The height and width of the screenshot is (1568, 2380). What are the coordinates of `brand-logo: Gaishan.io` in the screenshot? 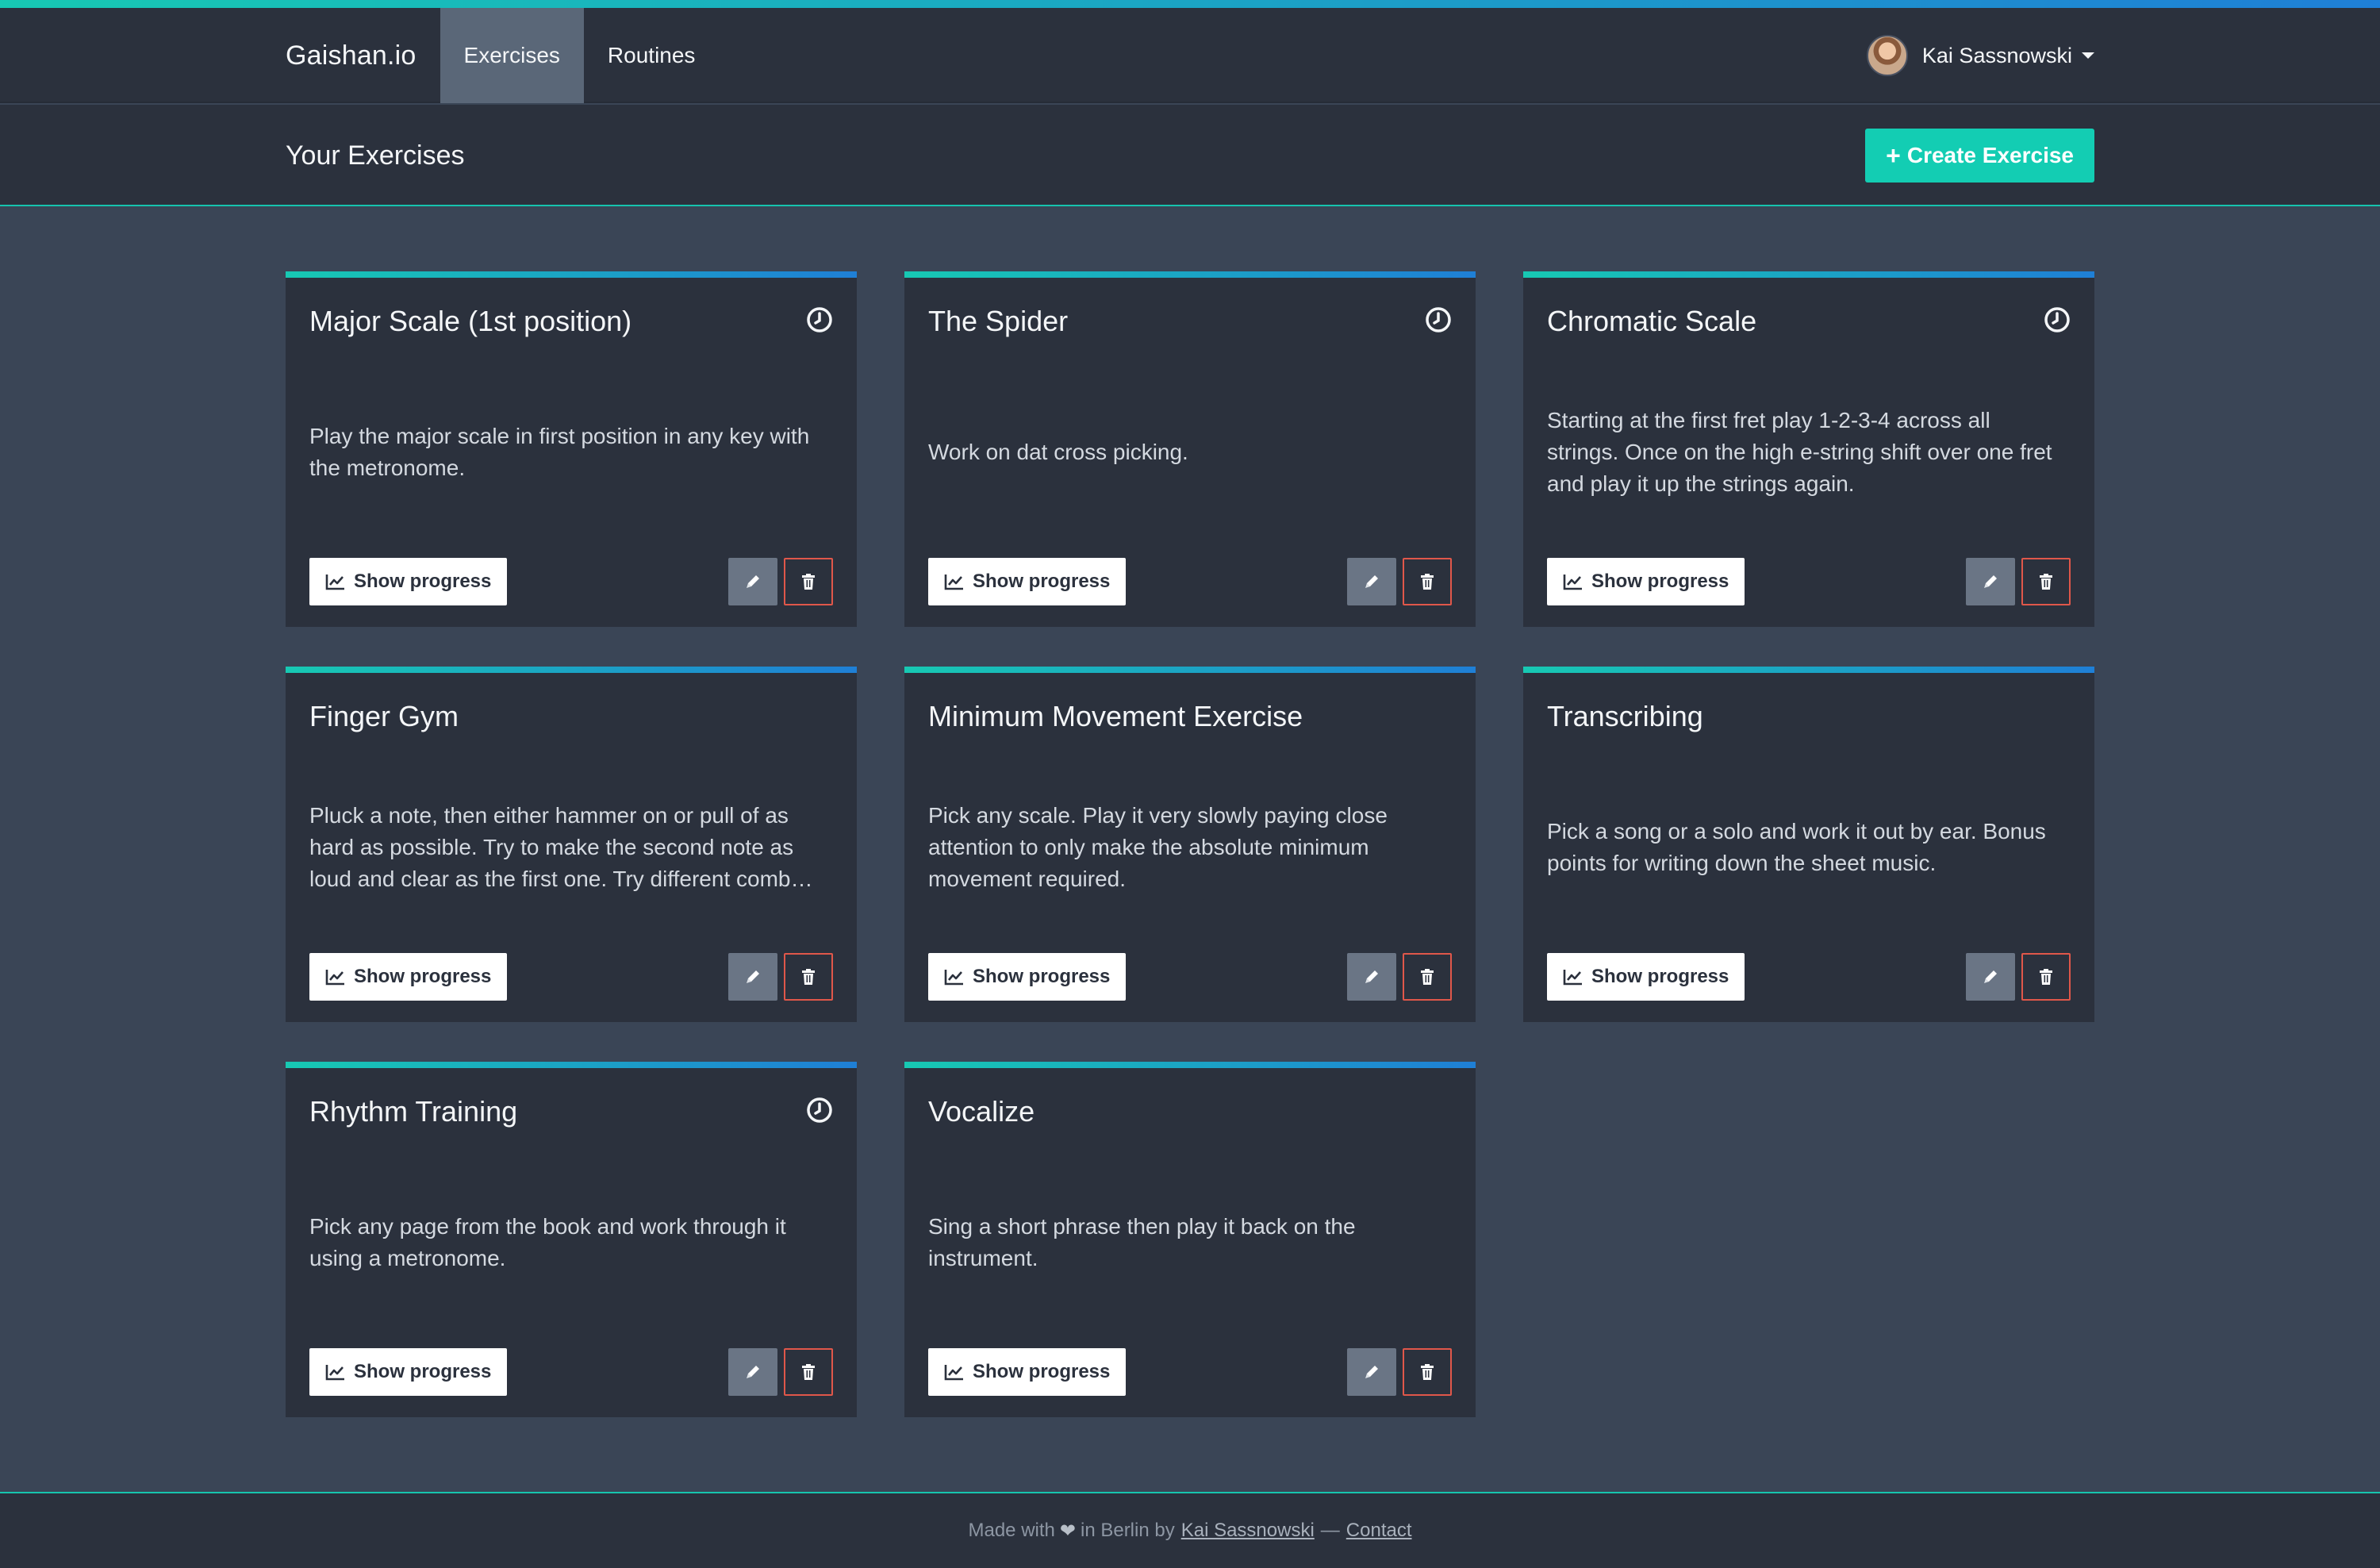 It's located at (351, 55).